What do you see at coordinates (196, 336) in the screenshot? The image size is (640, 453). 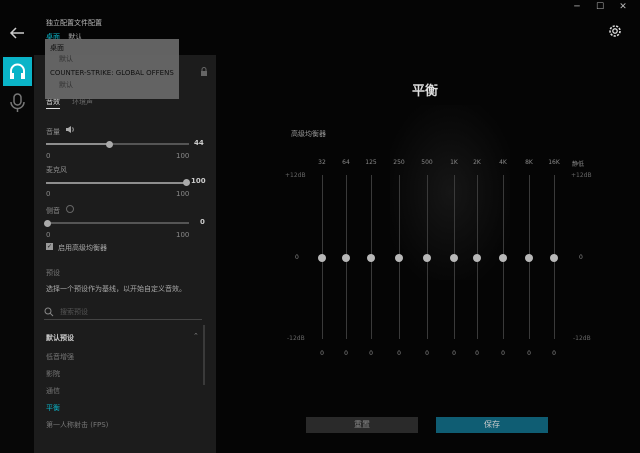 I see `collapse-chevron-icon: ⌃` at bounding box center [196, 336].